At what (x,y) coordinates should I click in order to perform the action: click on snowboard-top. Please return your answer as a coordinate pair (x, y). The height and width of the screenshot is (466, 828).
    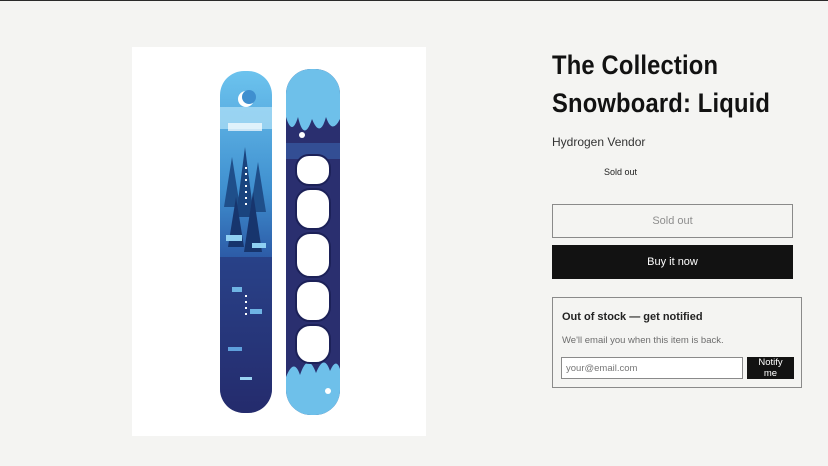
    Looking at the image, I should click on (246, 242).